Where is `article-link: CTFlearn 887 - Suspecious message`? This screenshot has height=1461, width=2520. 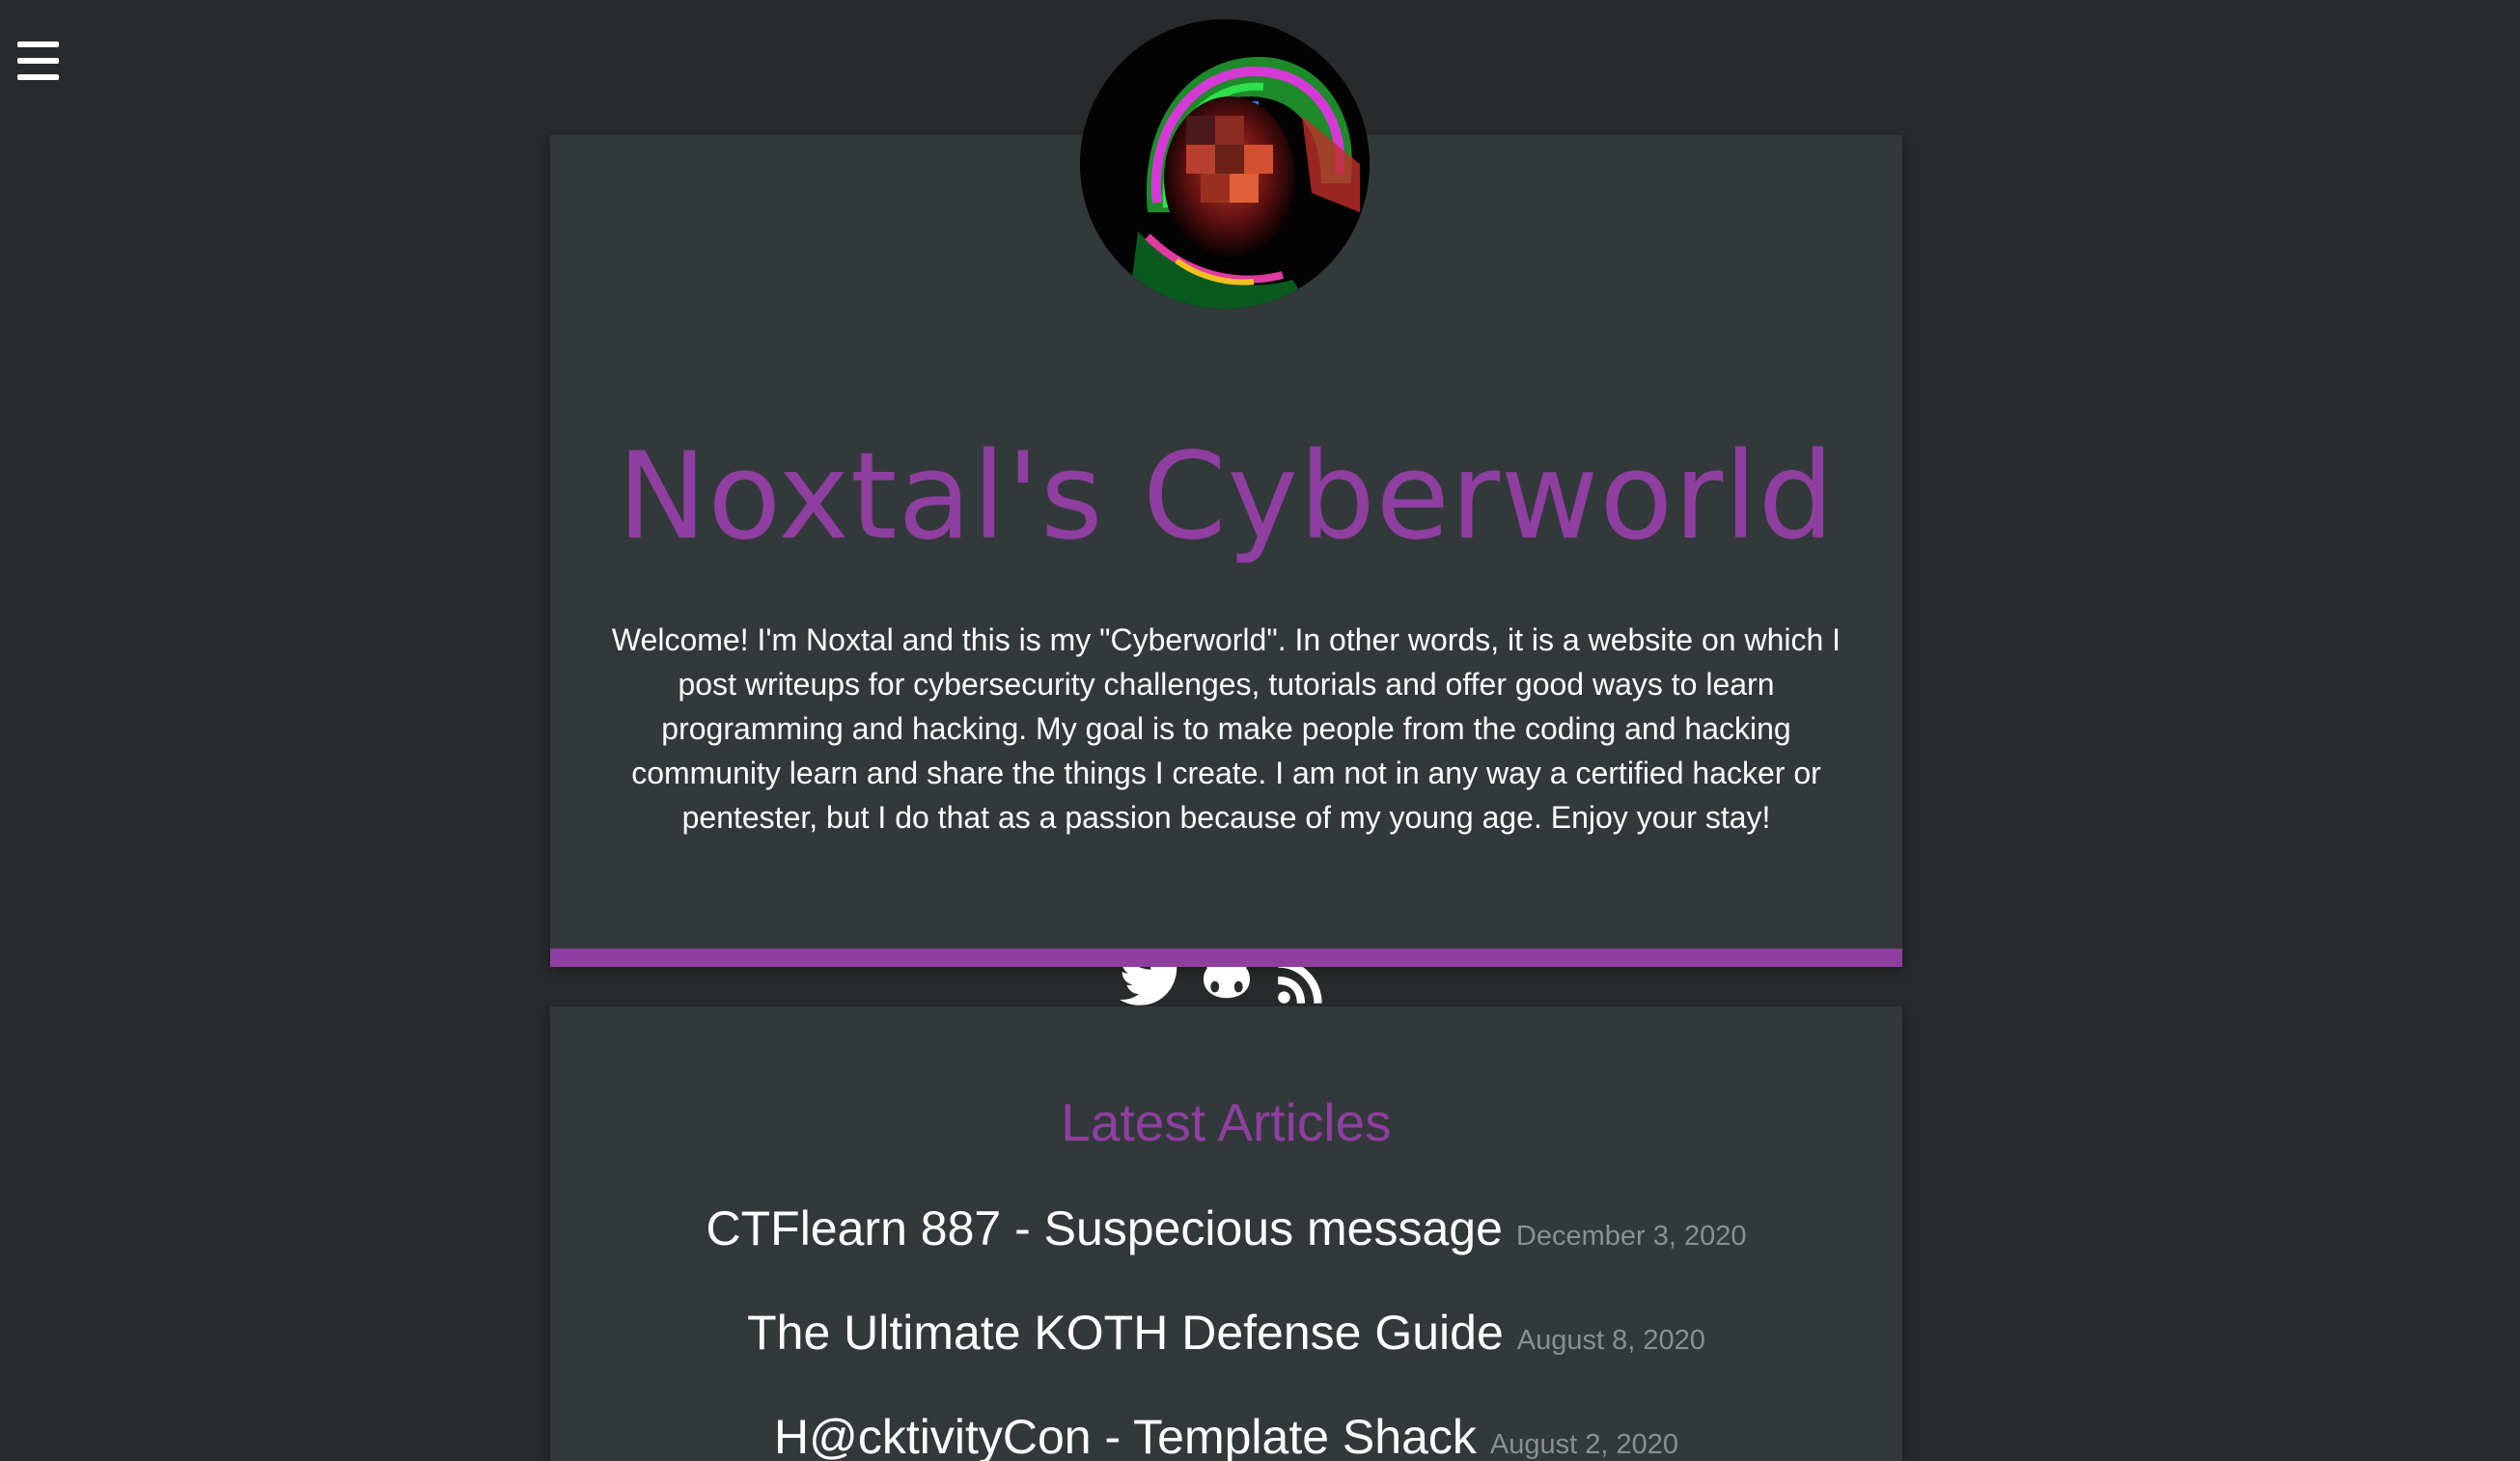
article-link: CTFlearn 887 - Suspecious message is located at coordinates (1104, 1228).